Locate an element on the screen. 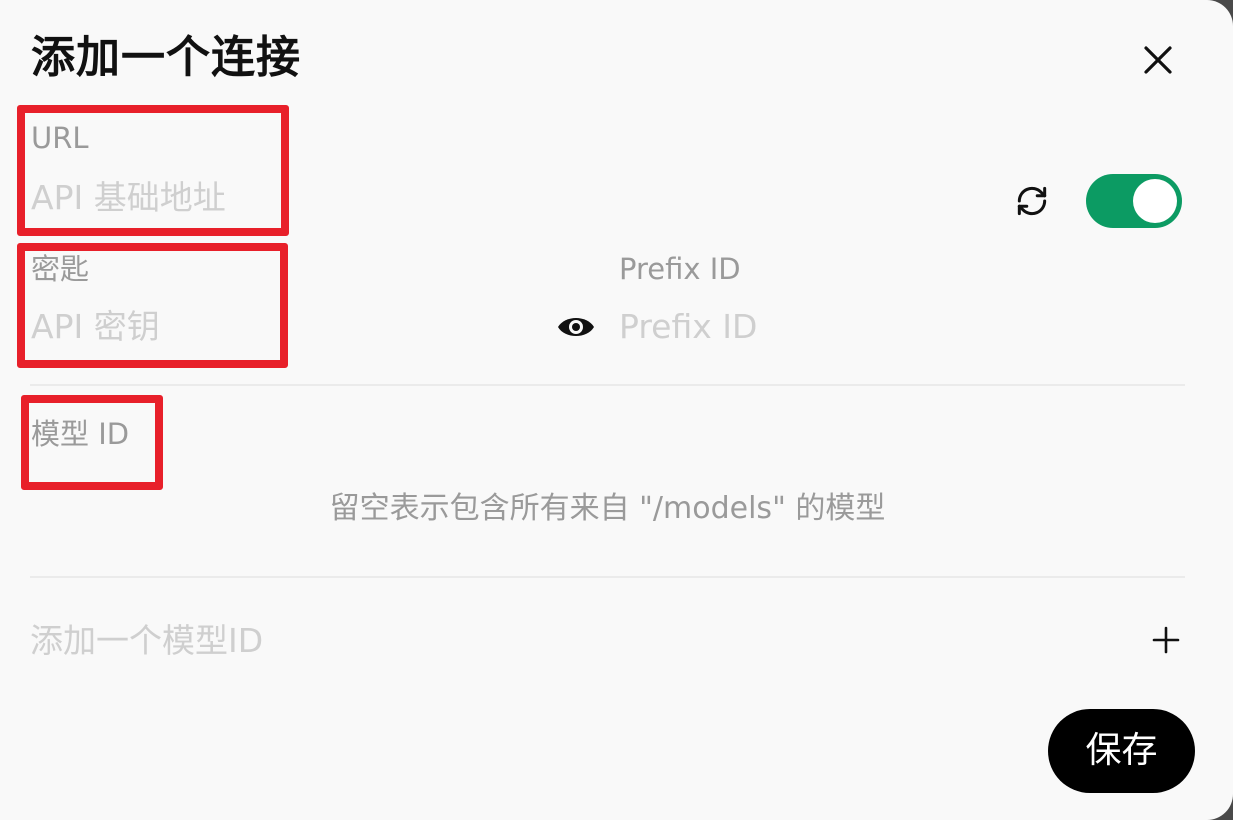 This screenshot has height=820, width=1233. eye-icon is located at coordinates (576, 327).